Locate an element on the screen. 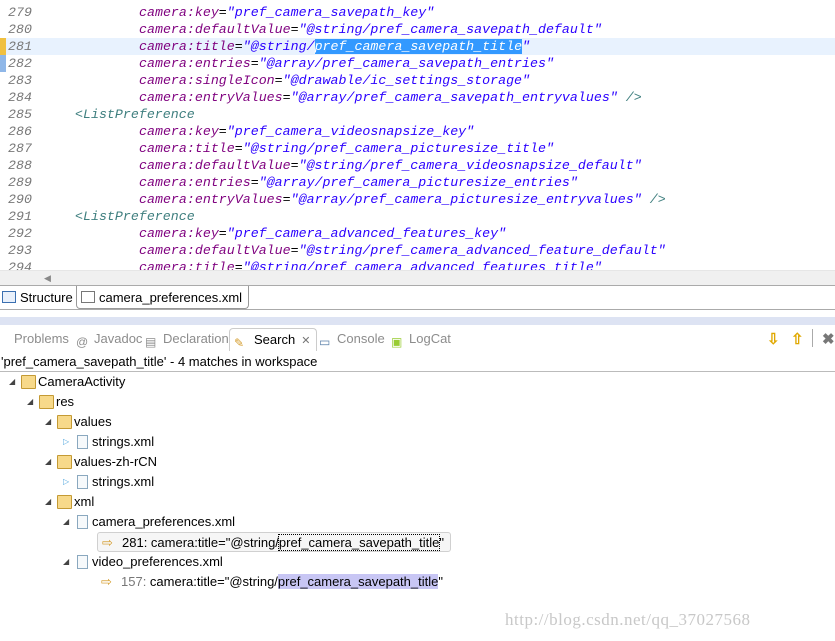 The image size is (835, 641). tree-item: ◢ res is located at coordinates (50, 402).